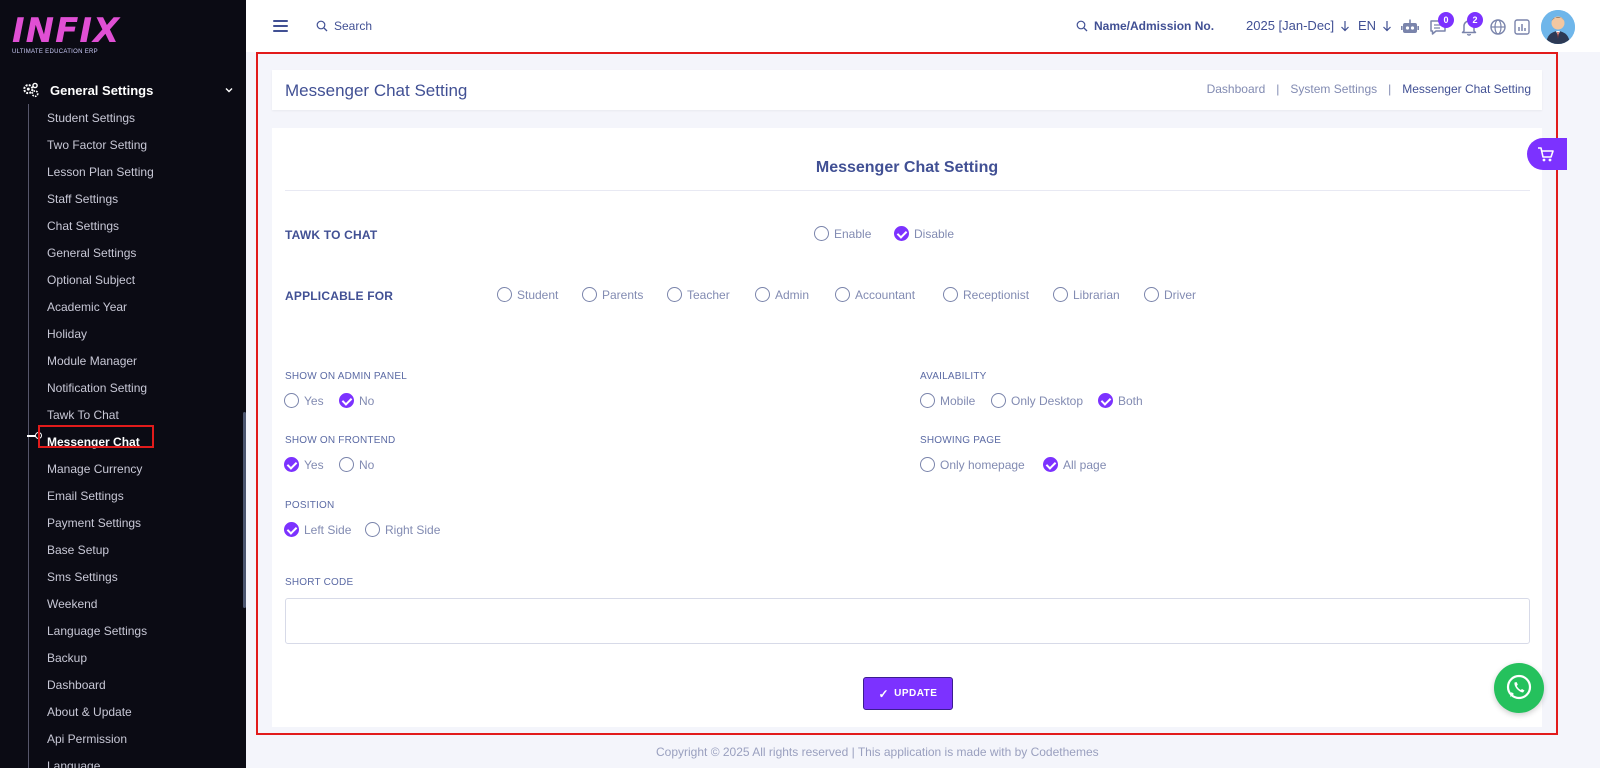  Describe the element at coordinates (100, 121) in the screenshot. I see `sidebar-item-student-settings: Student Settings` at that location.